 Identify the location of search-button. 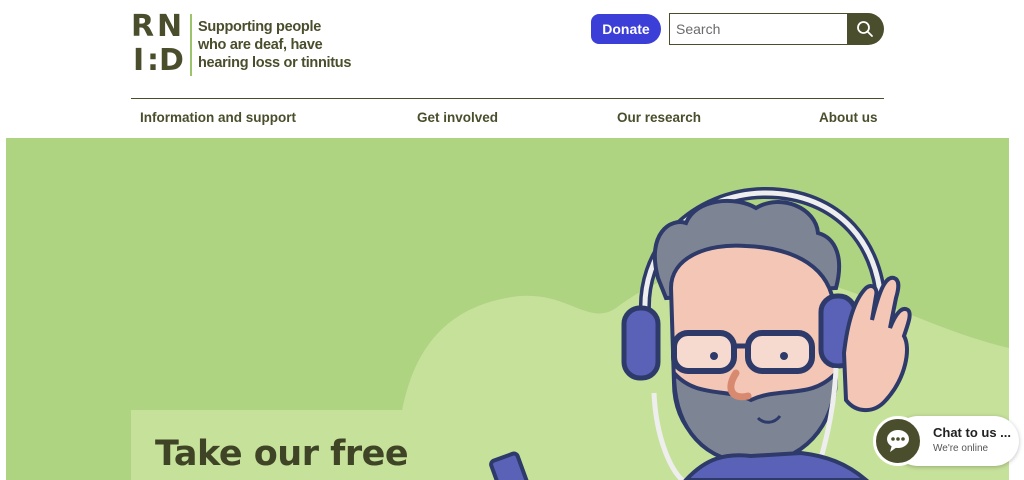
(865, 29).